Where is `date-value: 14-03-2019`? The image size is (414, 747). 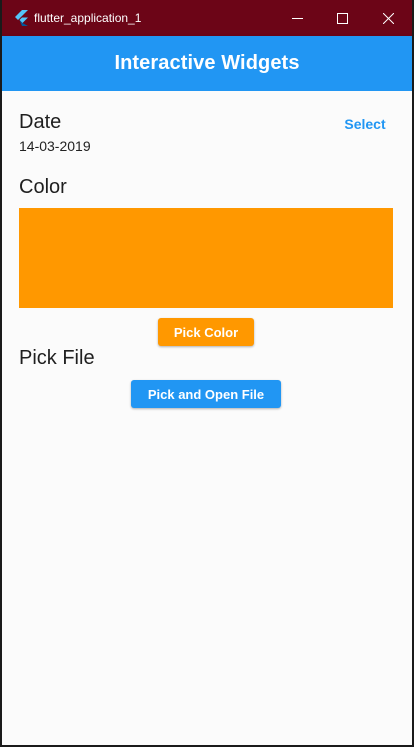
date-value: 14-03-2019 is located at coordinates (55, 146).